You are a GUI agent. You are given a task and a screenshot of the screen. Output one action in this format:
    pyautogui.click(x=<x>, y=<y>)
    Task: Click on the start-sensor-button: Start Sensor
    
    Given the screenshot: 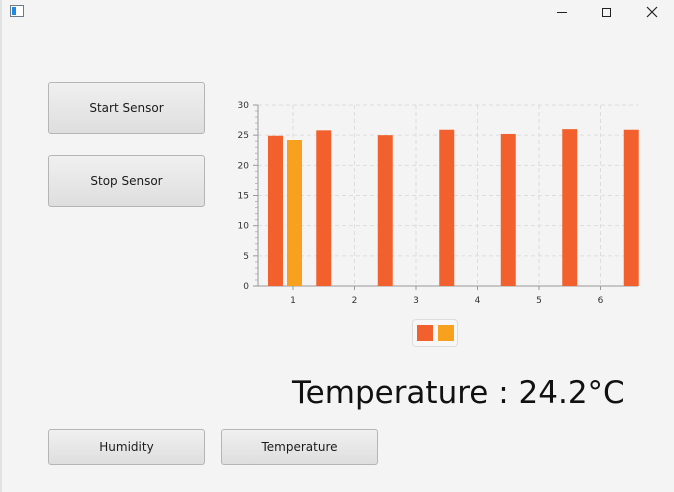 What is the action you would take?
    pyautogui.click(x=126, y=108)
    